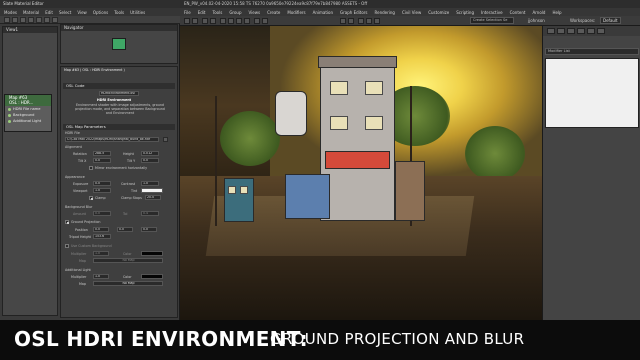 This screenshot has height=360, width=640. What do you see at coordinates (411, 12) in the screenshot?
I see `menu-item: Civil View` at bounding box center [411, 12].